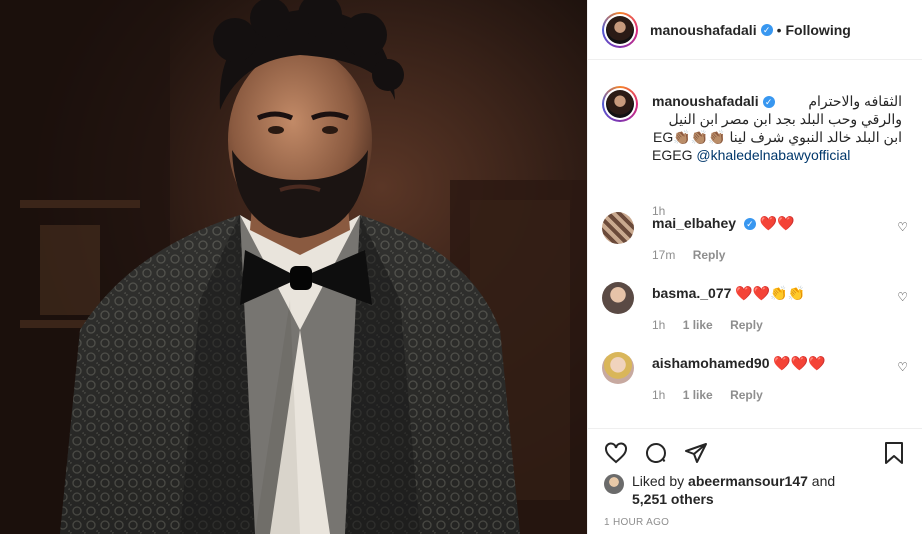 This screenshot has width=922, height=534. I want to click on post-header: manoushafadali ✓ • Following, so click(755, 30).